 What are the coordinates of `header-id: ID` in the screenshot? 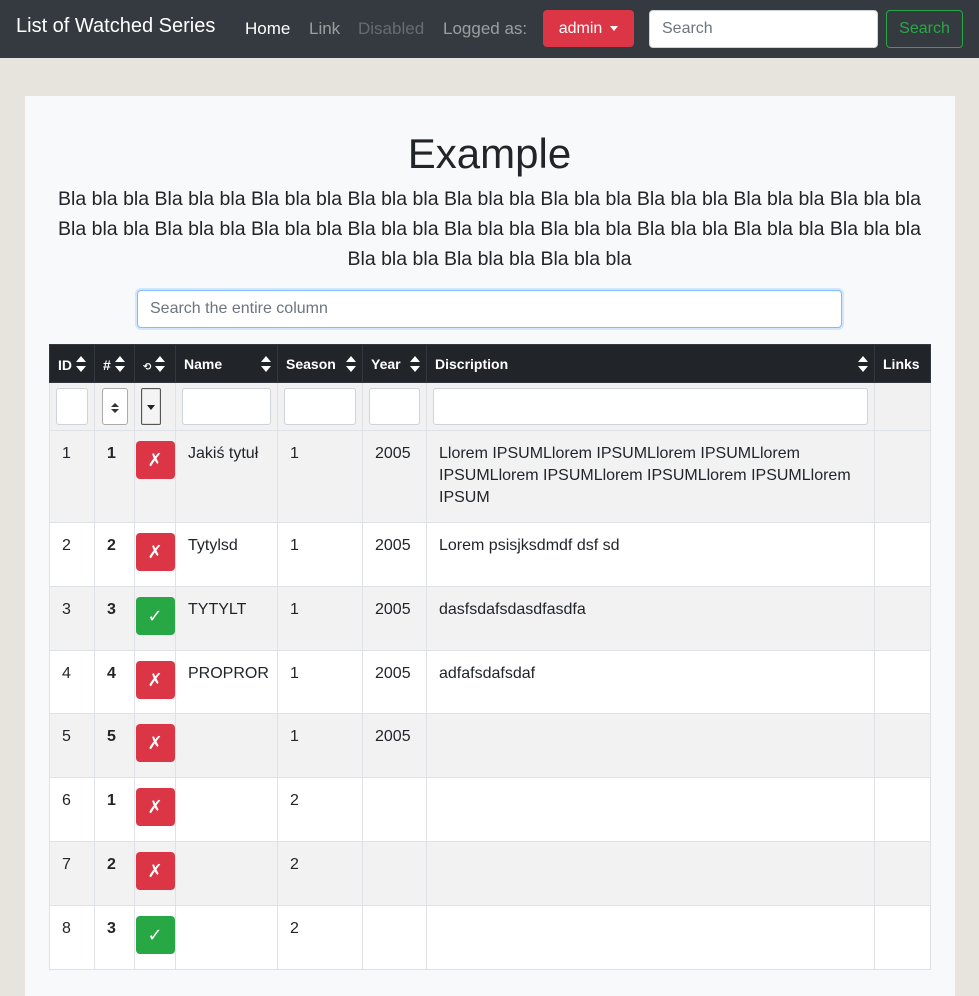 It's located at (72, 363).